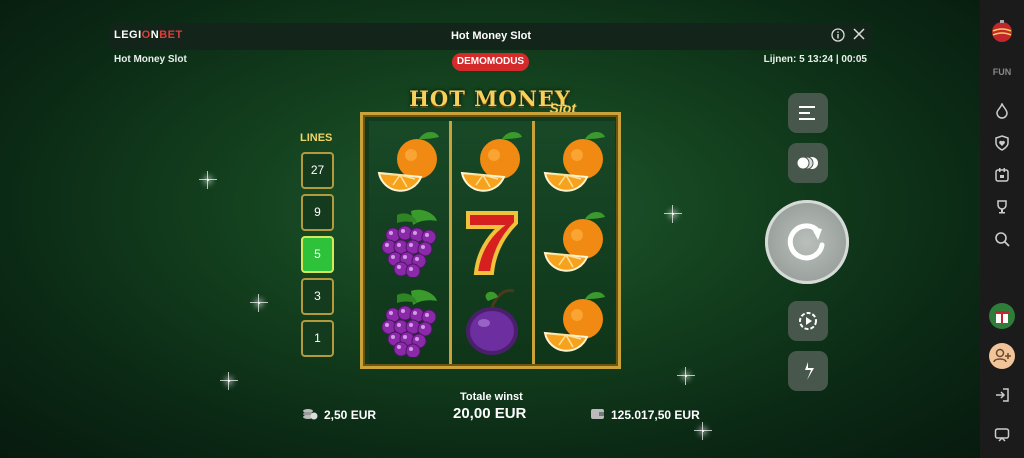 The width and height of the screenshot is (1024, 458). I want to click on spin-button, so click(807, 242).